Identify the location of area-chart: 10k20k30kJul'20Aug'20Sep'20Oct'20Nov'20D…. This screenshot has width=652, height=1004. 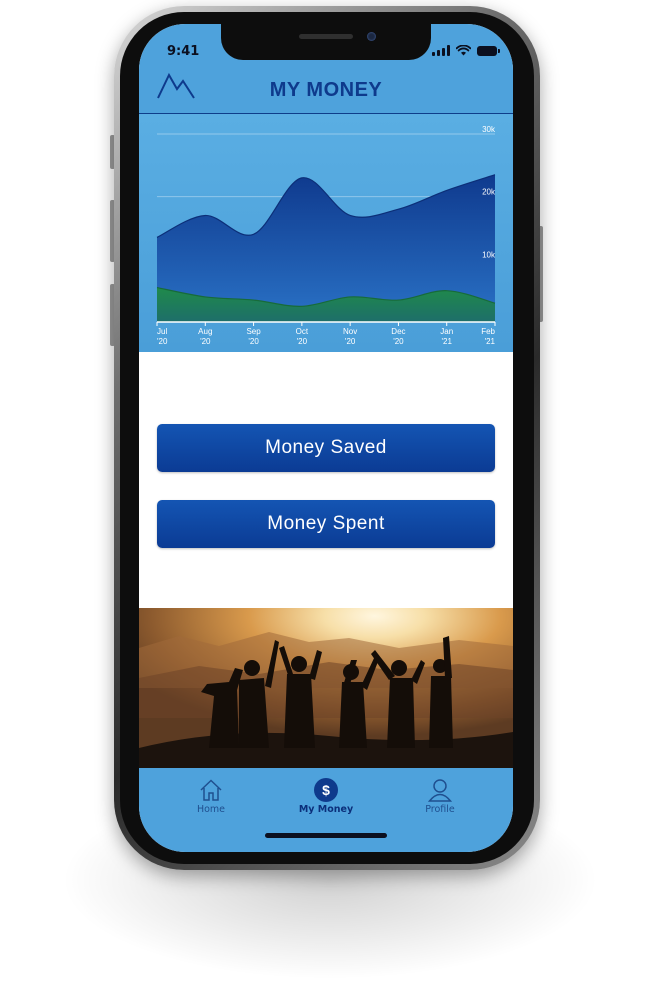
(326, 233).